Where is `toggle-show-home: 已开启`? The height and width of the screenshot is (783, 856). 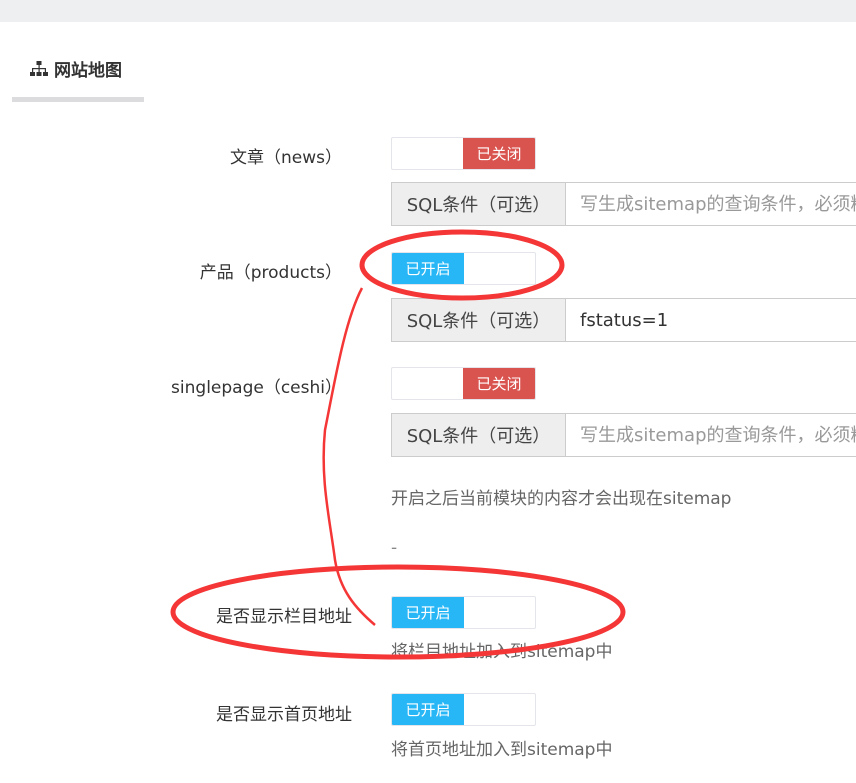
toggle-show-home: 已开启 is located at coordinates (463, 709).